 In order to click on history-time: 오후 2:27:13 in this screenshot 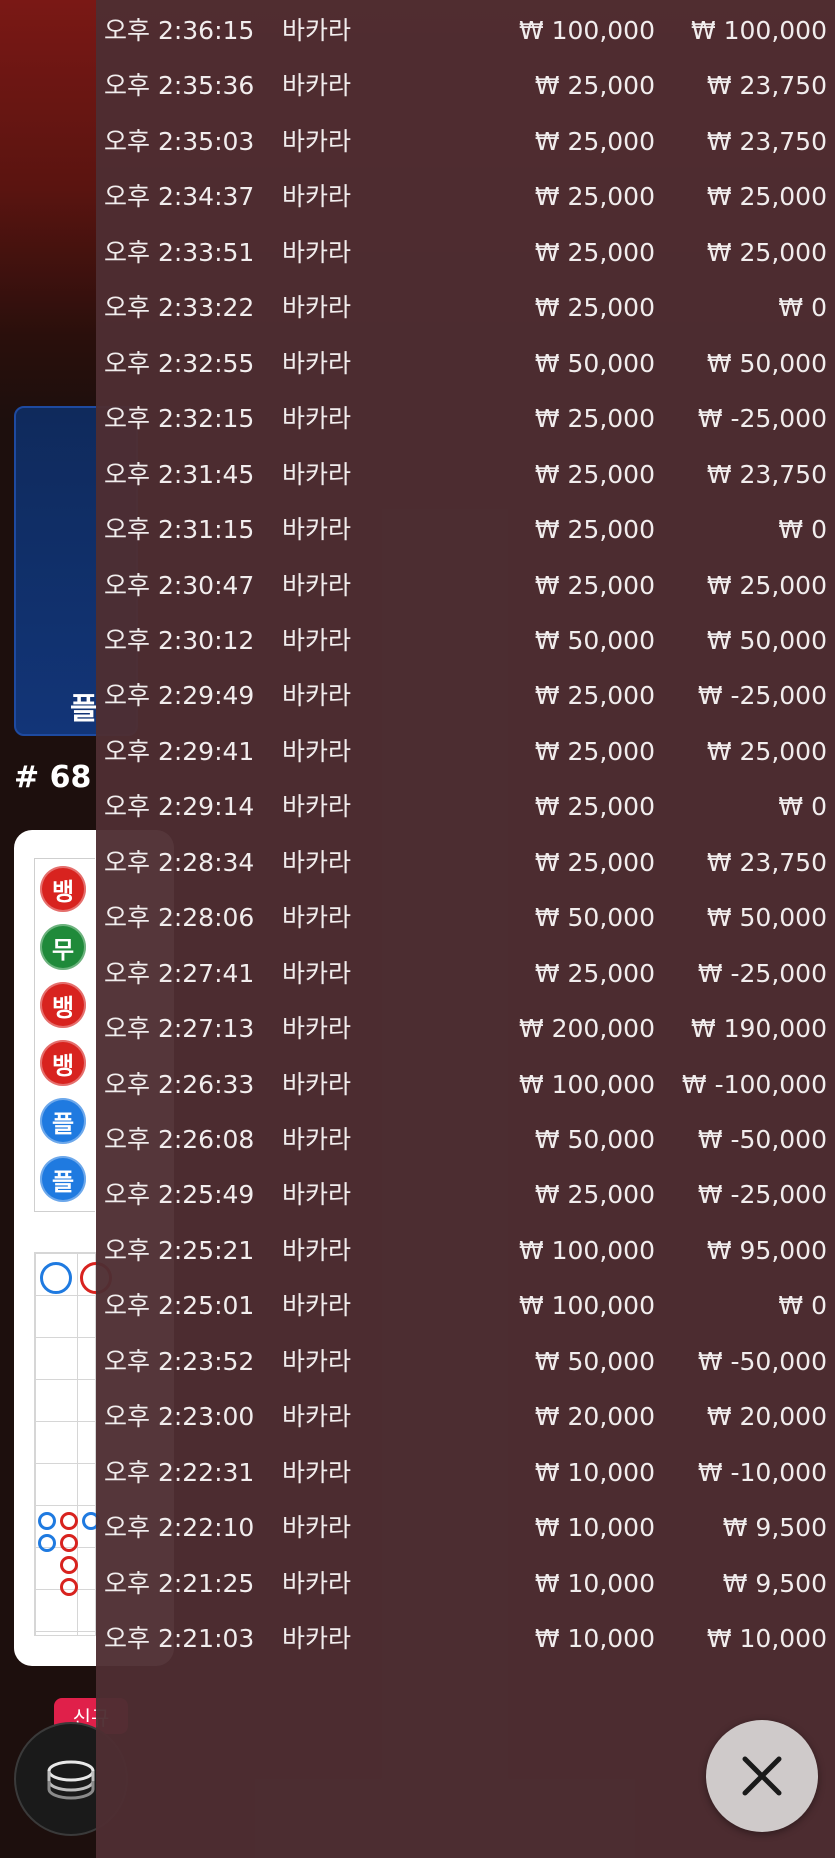, I will do `click(179, 1029)`.